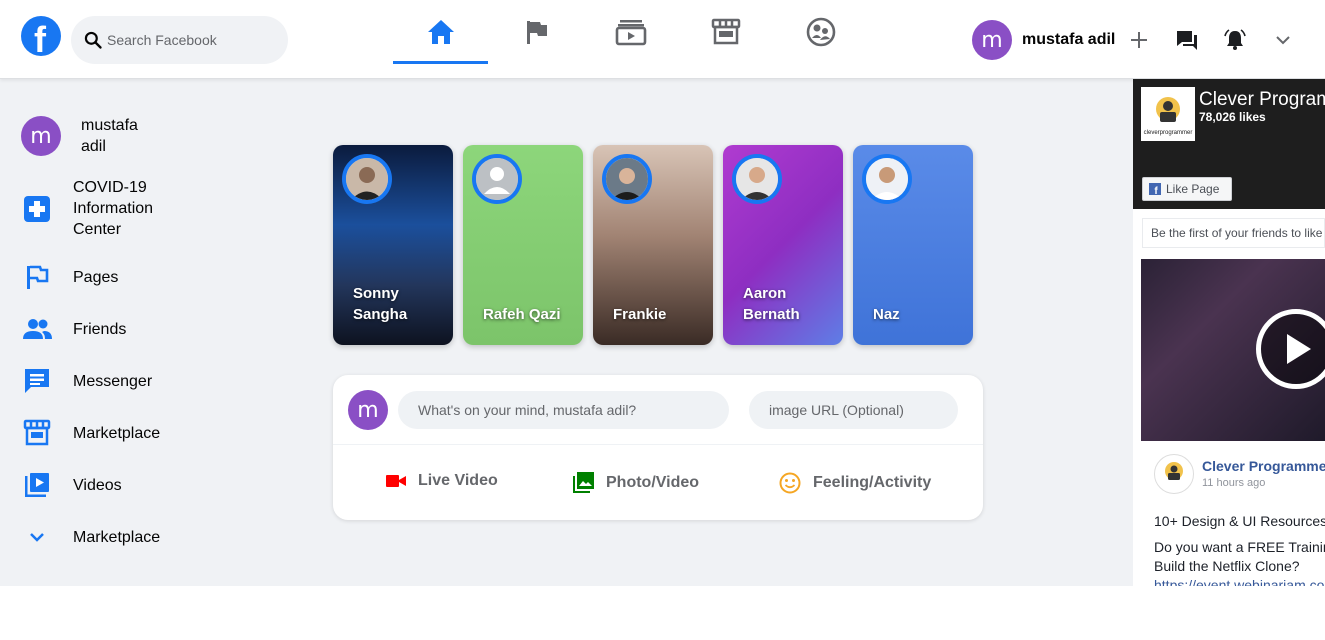  I want to click on watch-icon, so click(630, 33).